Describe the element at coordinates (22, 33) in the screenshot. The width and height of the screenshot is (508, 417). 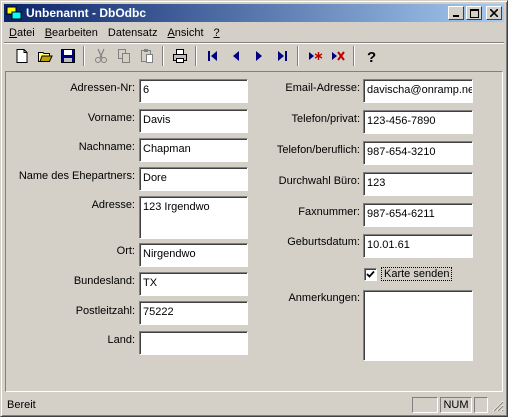
I see `menu-datei: Datei` at that location.